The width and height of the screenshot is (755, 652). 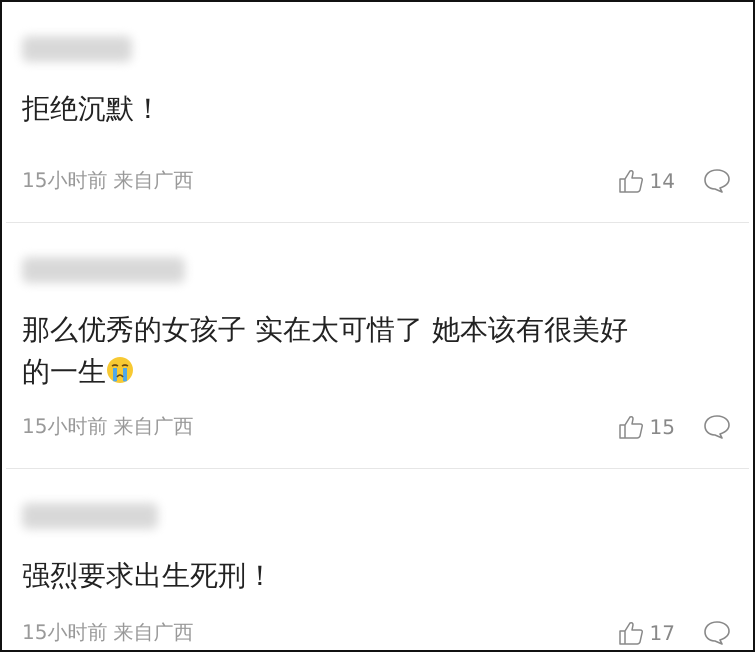 What do you see at coordinates (662, 180) in the screenshot?
I see `like-count: 14` at bounding box center [662, 180].